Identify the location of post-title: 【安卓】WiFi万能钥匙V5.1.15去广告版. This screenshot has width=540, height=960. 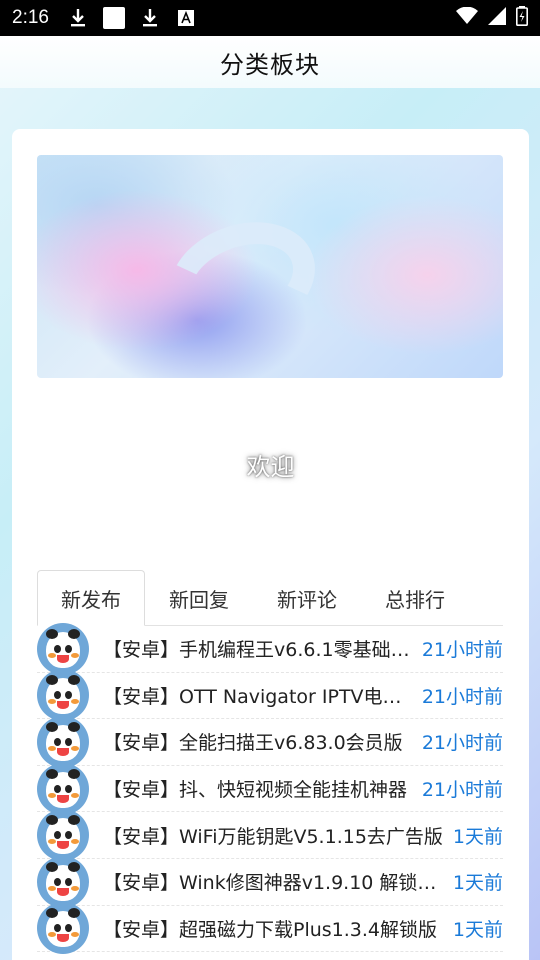
(275, 835).